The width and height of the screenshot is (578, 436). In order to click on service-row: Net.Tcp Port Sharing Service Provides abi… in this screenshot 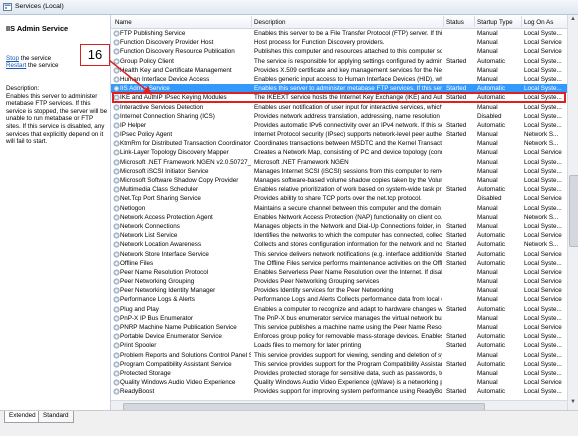, I will do `click(339, 198)`.